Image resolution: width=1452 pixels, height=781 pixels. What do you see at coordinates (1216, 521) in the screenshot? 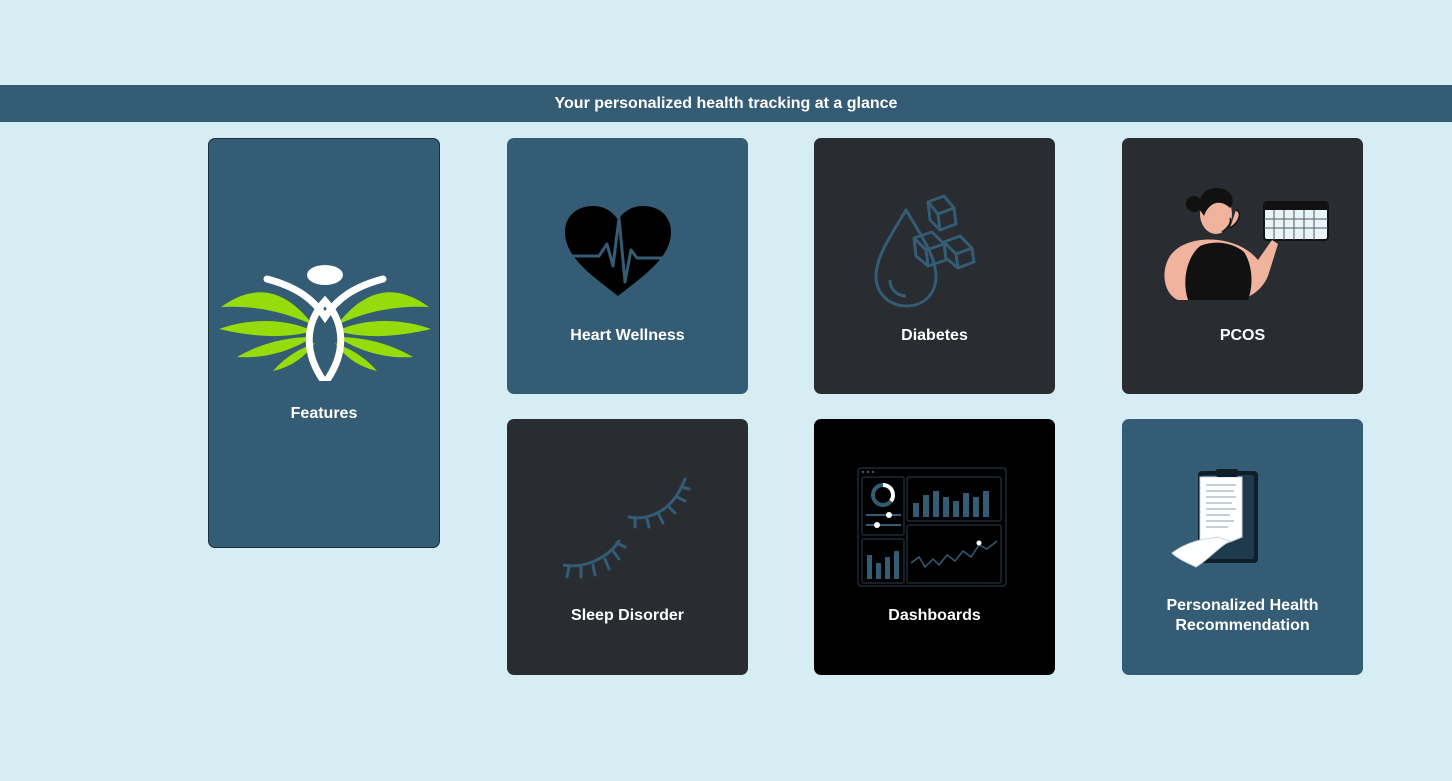
I see `report-document-icon` at bounding box center [1216, 521].